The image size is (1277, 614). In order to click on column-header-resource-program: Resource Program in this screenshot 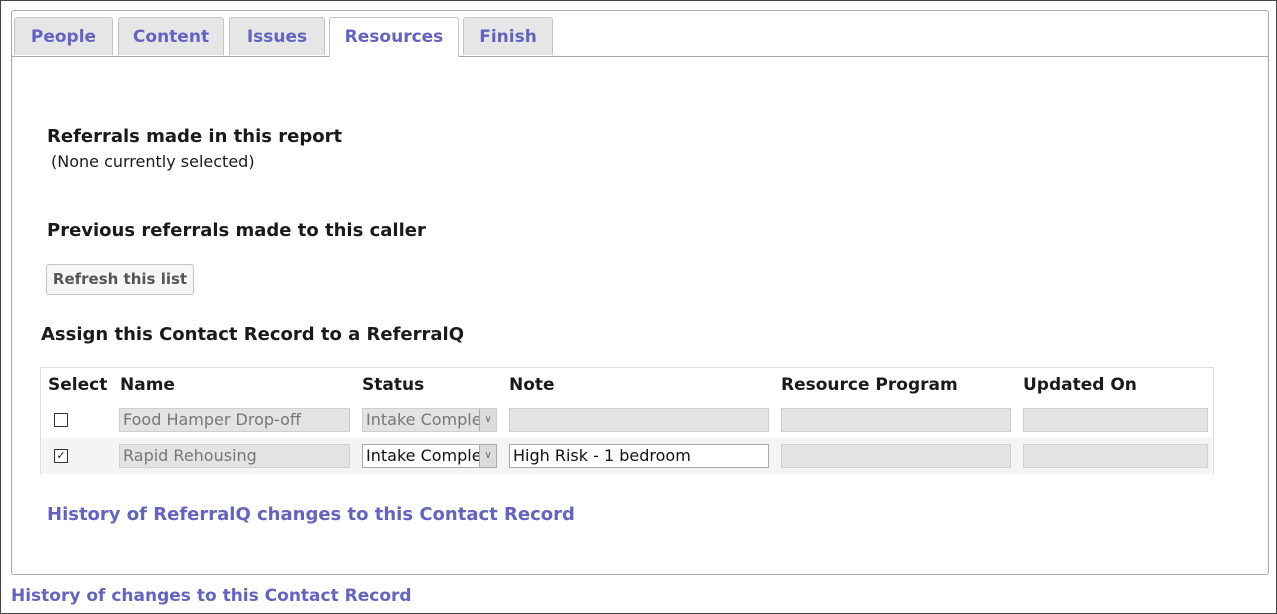, I will do `click(869, 385)`.